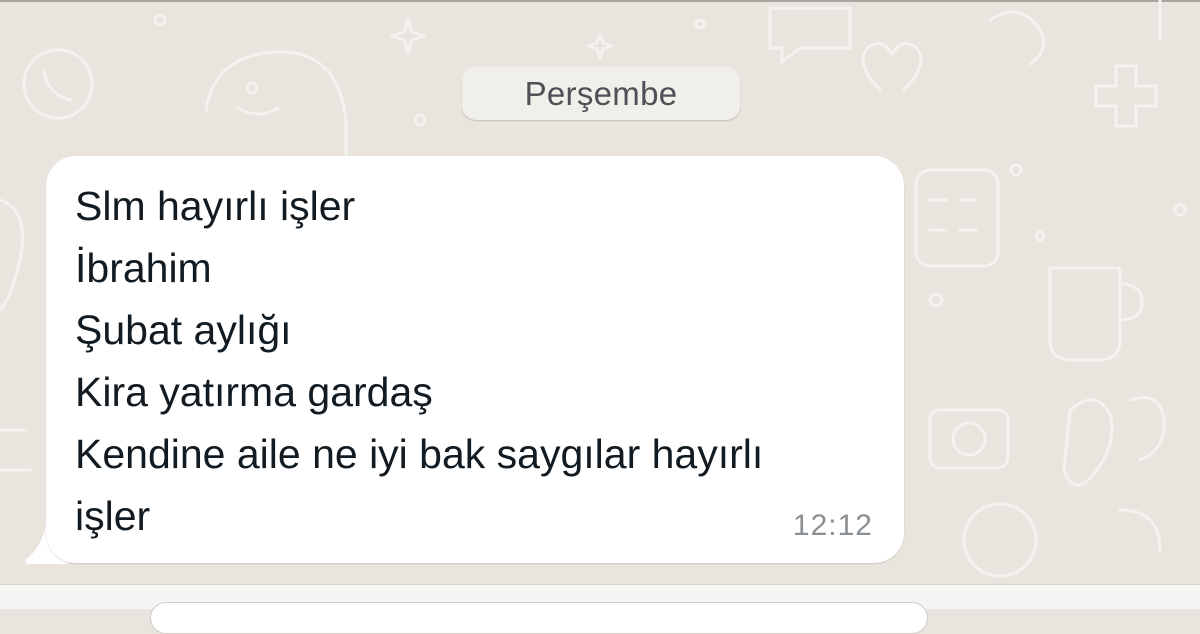 The width and height of the screenshot is (1200, 634). Describe the element at coordinates (254, 392) in the screenshot. I see `message-line: Kira yatırma gardaş` at that location.